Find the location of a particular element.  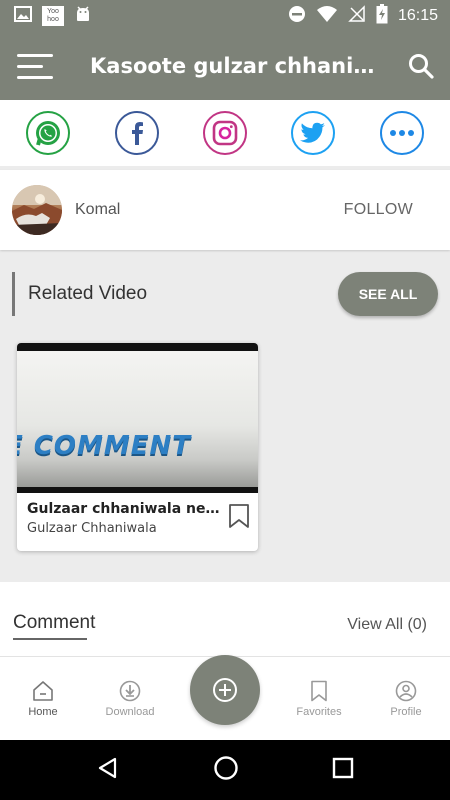

menu-button is located at coordinates (35, 66).